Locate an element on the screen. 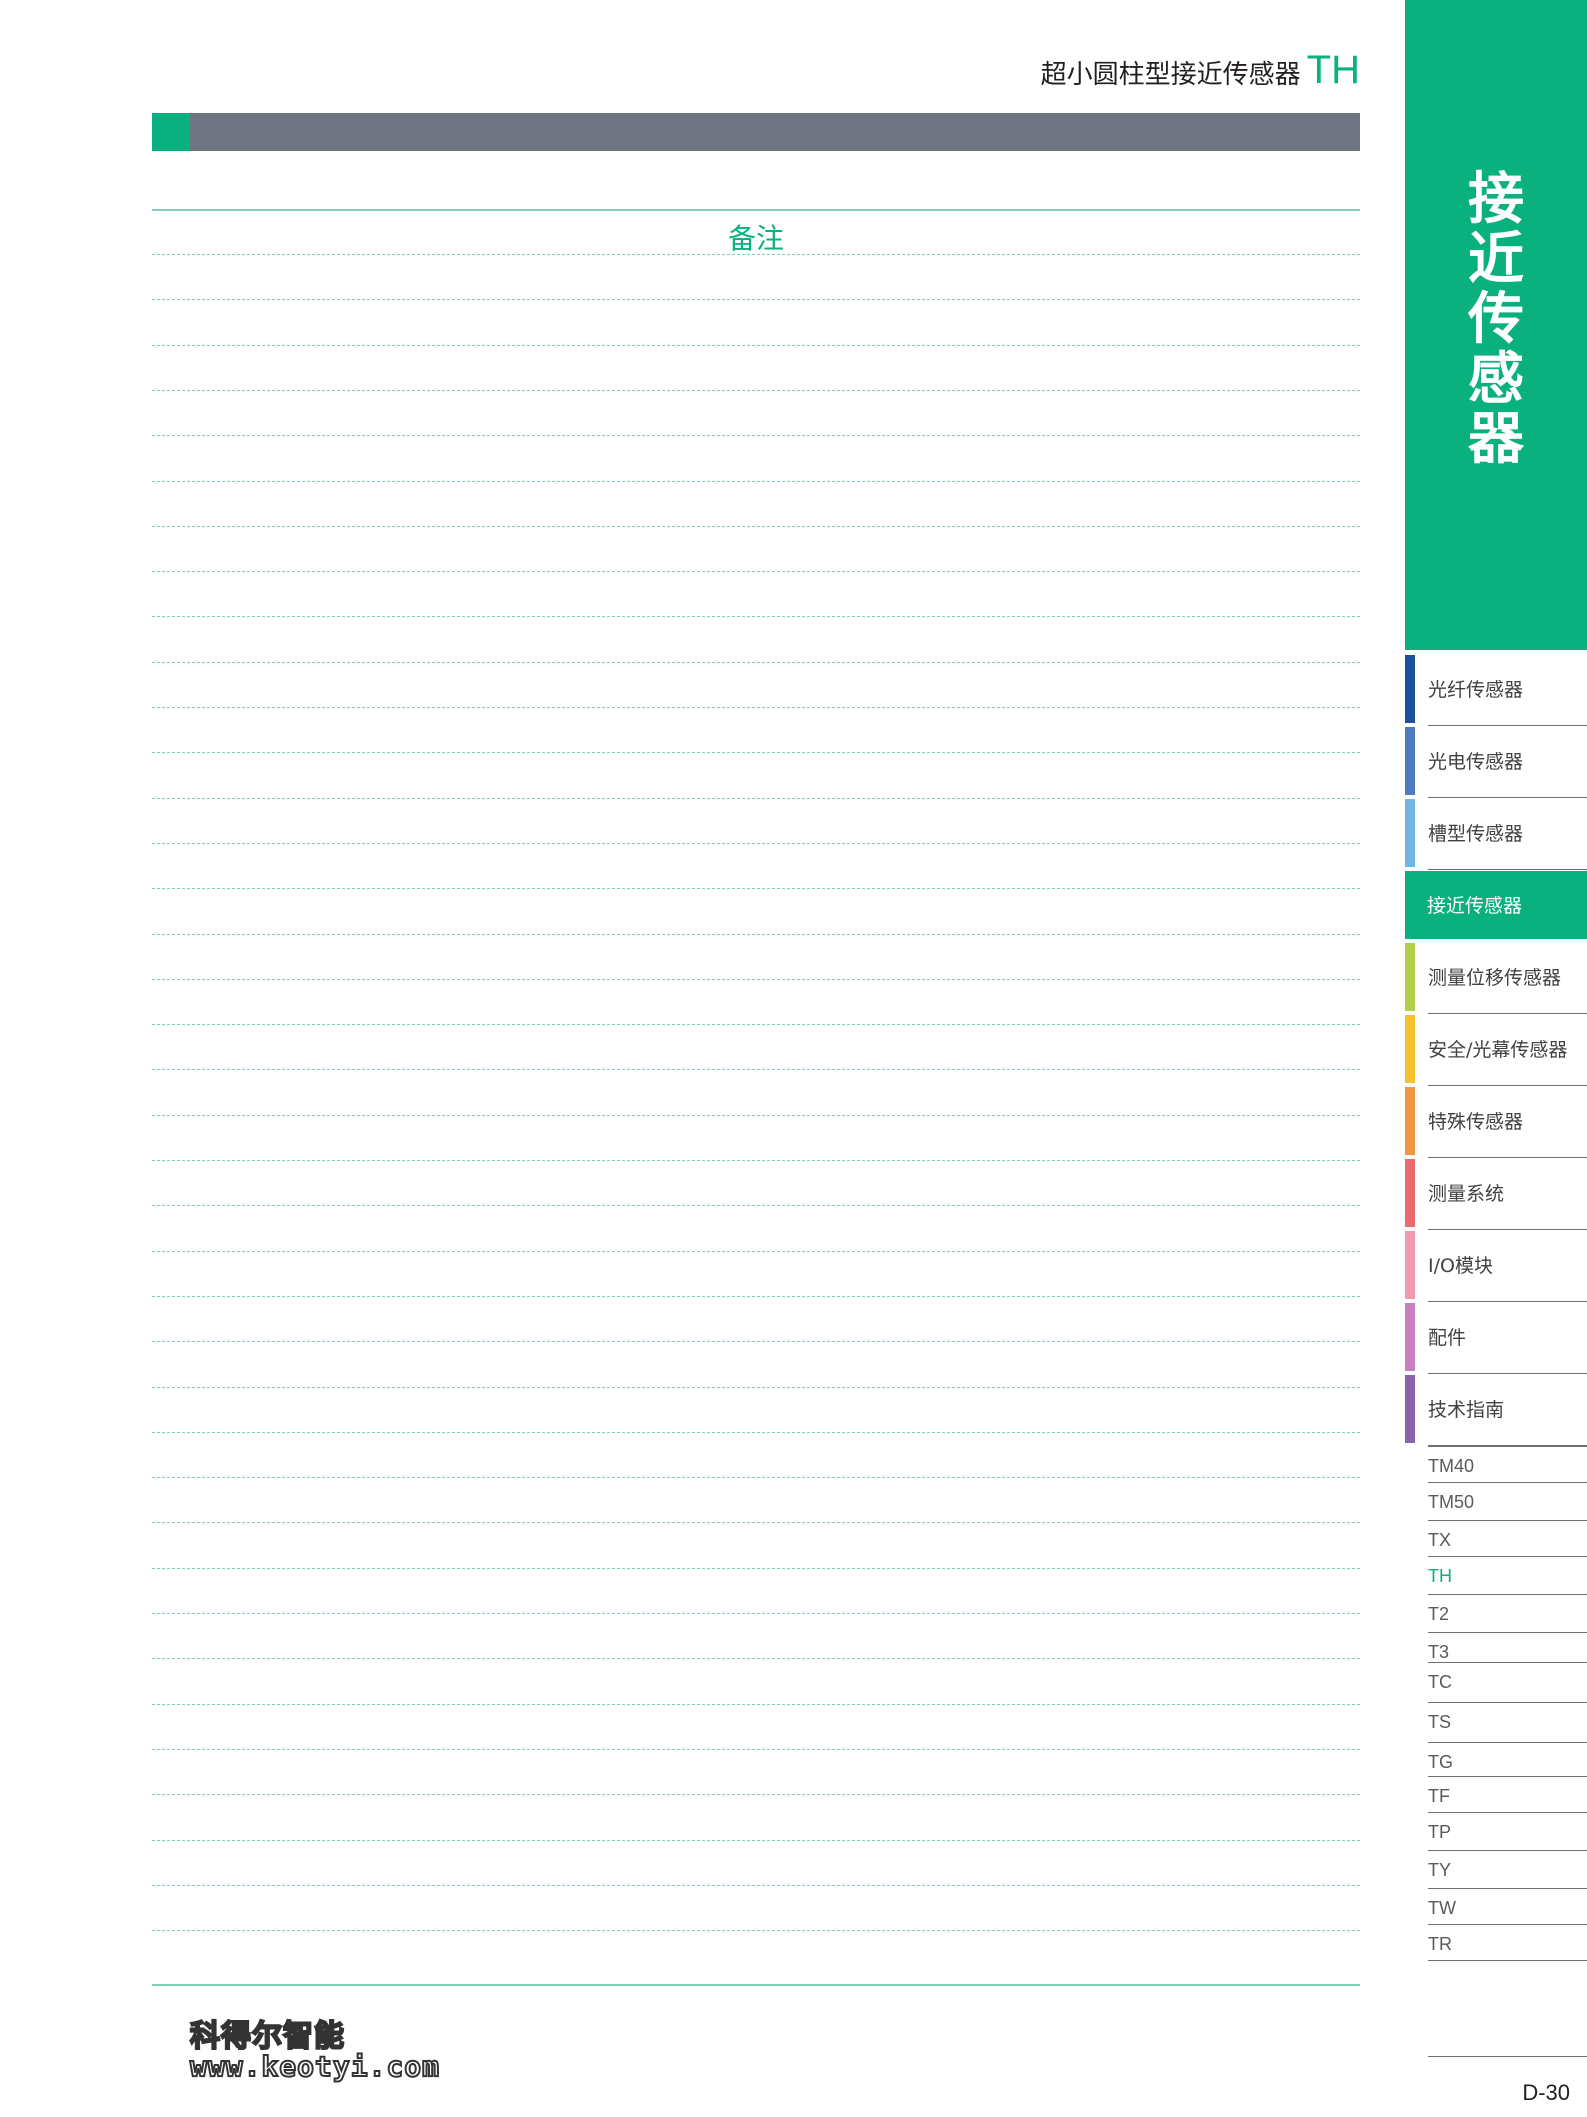  page-number-rule is located at coordinates (1507, 2056).